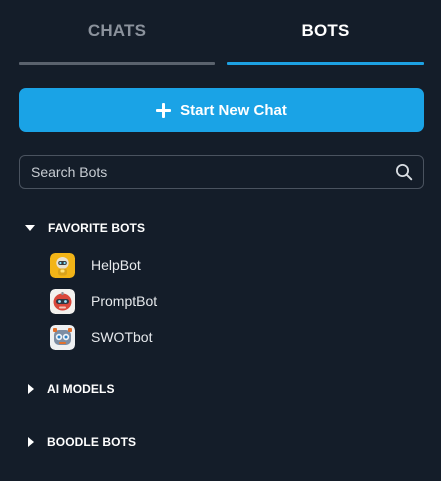 The image size is (441, 481). What do you see at coordinates (62, 337) in the screenshot?
I see `swotbot-avatar-icon` at bounding box center [62, 337].